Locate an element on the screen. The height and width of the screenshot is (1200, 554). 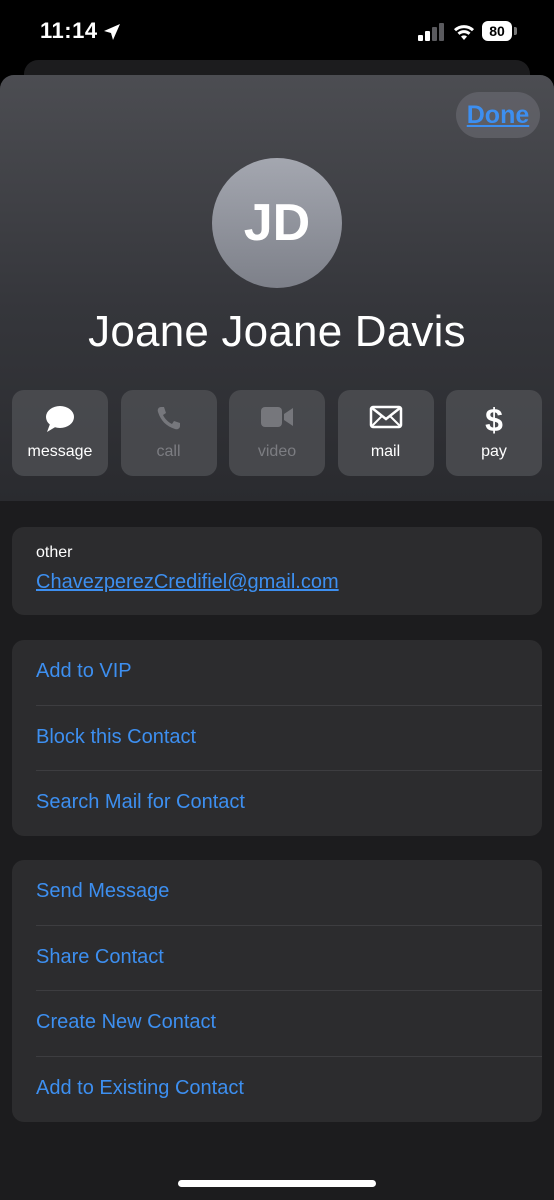
email-type-label: other is located at coordinates (54, 552).